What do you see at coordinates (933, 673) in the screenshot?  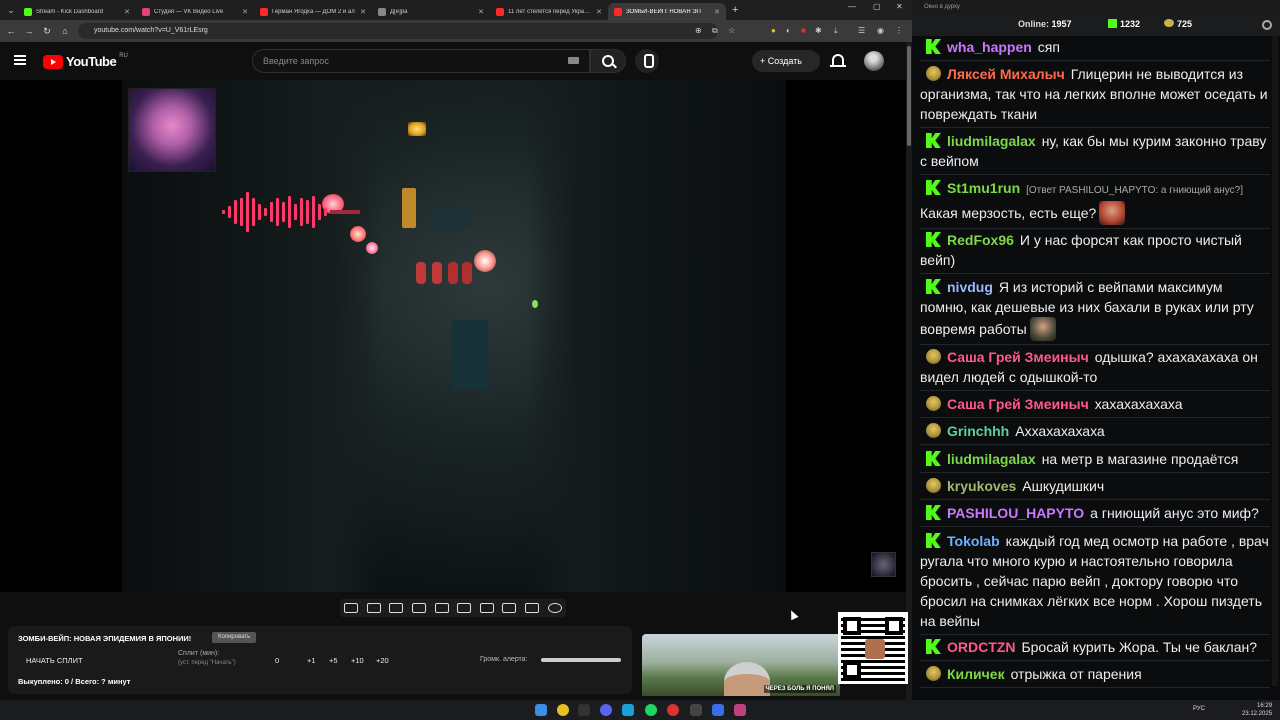 I see `youtube-badge-icon` at bounding box center [933, 673].